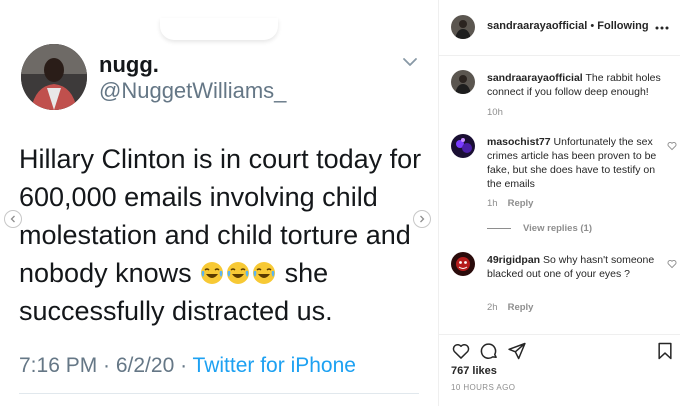  Describe the element at coordinates (665, 351) in the screenshot. I see `bookmark-icon` at that location.